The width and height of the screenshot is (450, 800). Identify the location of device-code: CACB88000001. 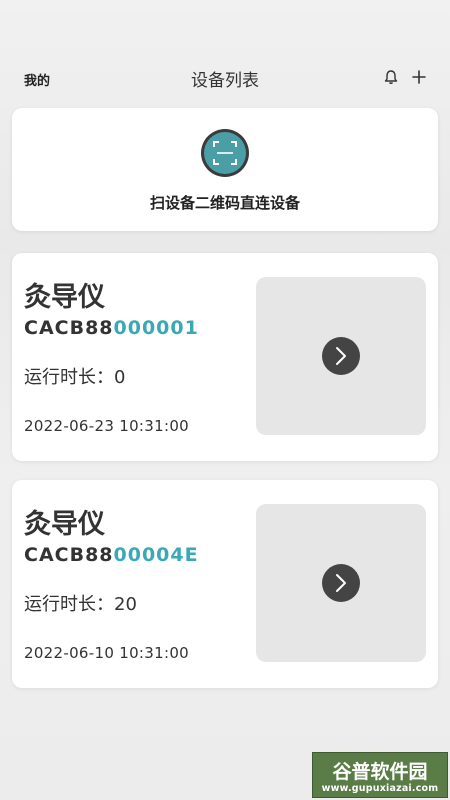
(111, 328).